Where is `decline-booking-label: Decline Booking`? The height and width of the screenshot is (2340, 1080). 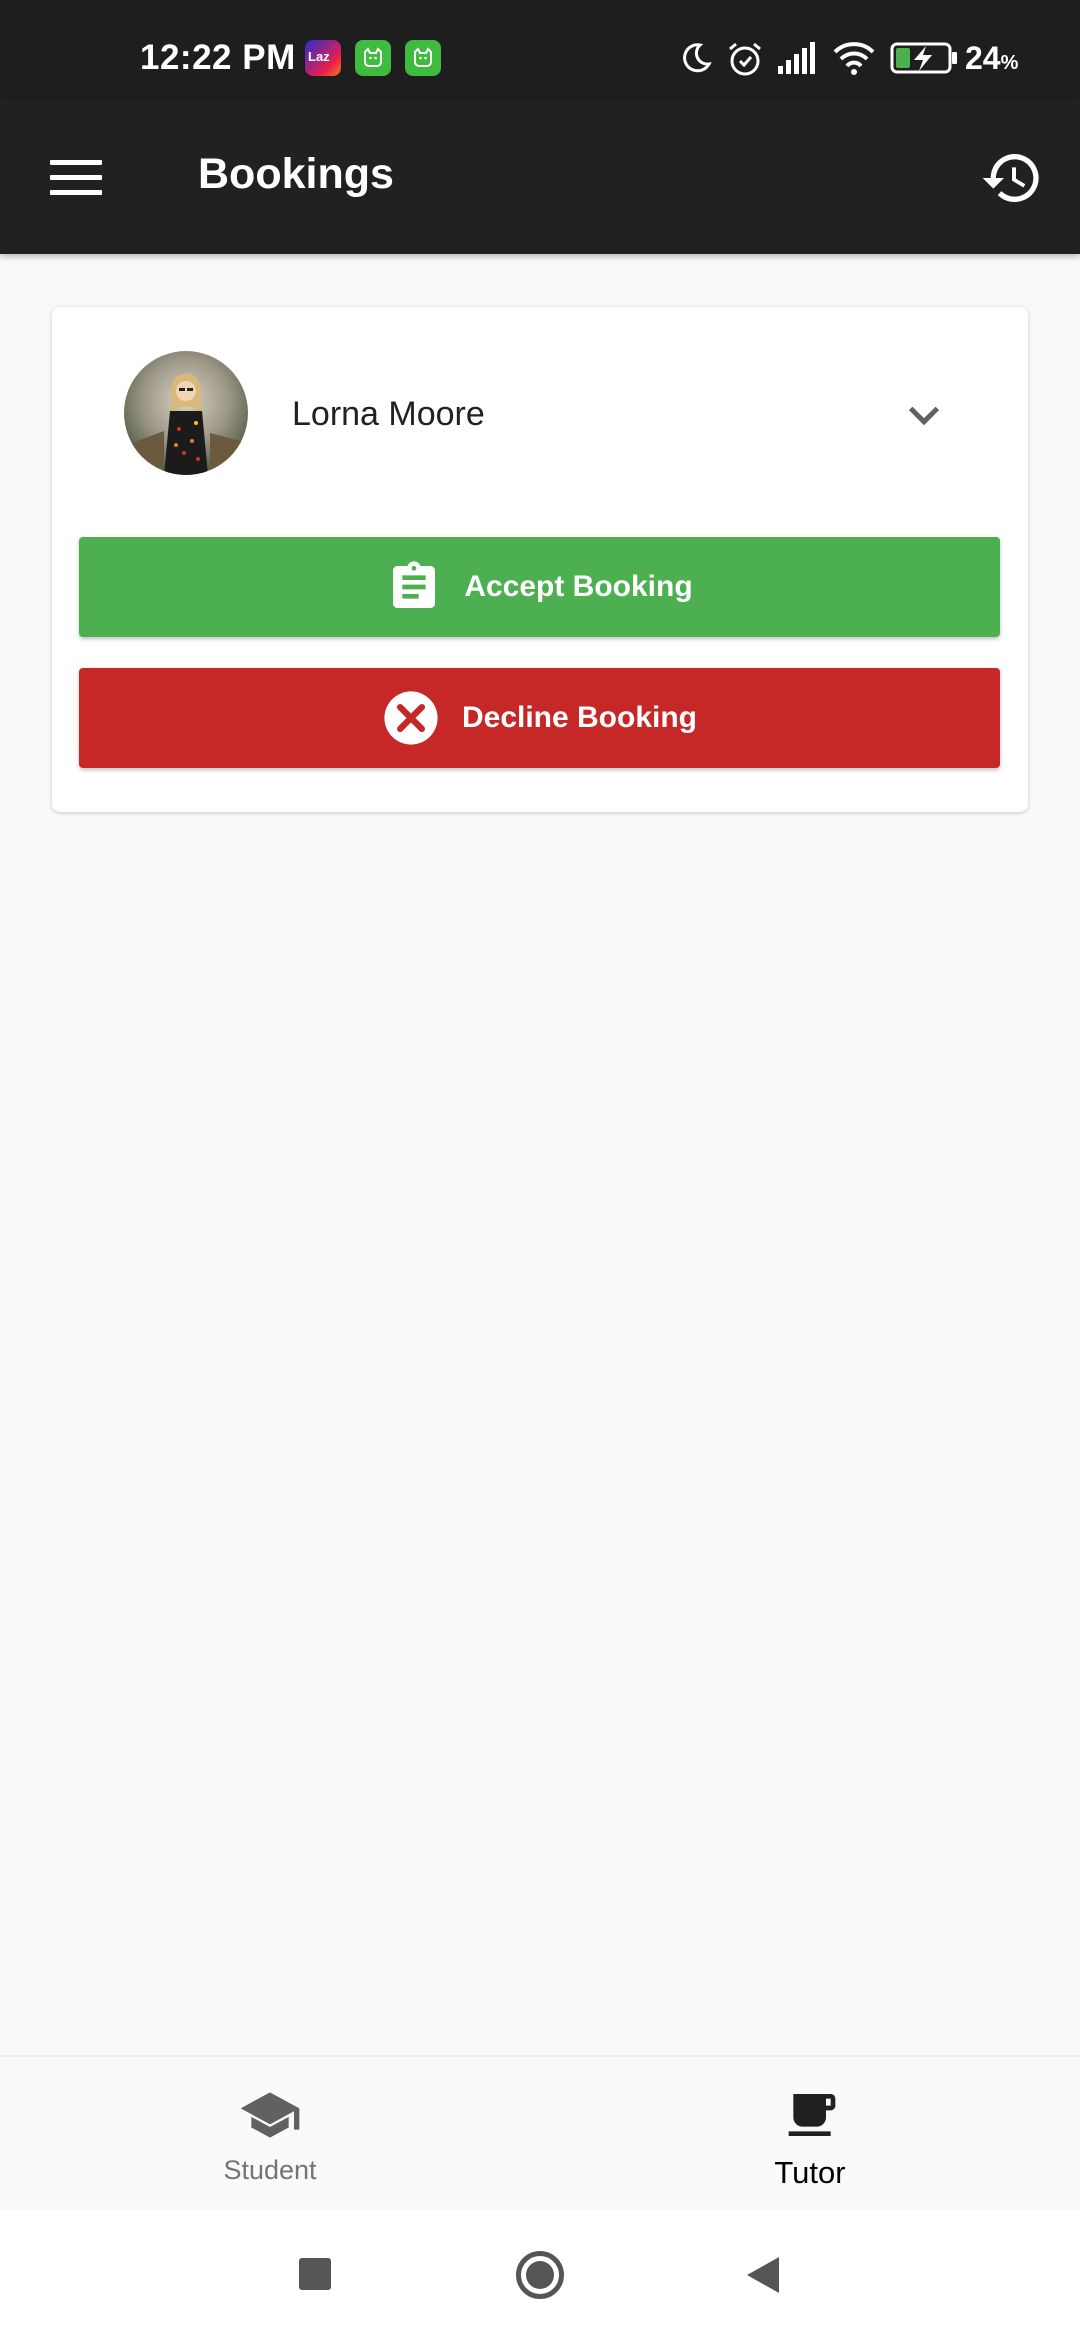
decline-booking-label: Decline Booking is located at coordinates (579, 717).